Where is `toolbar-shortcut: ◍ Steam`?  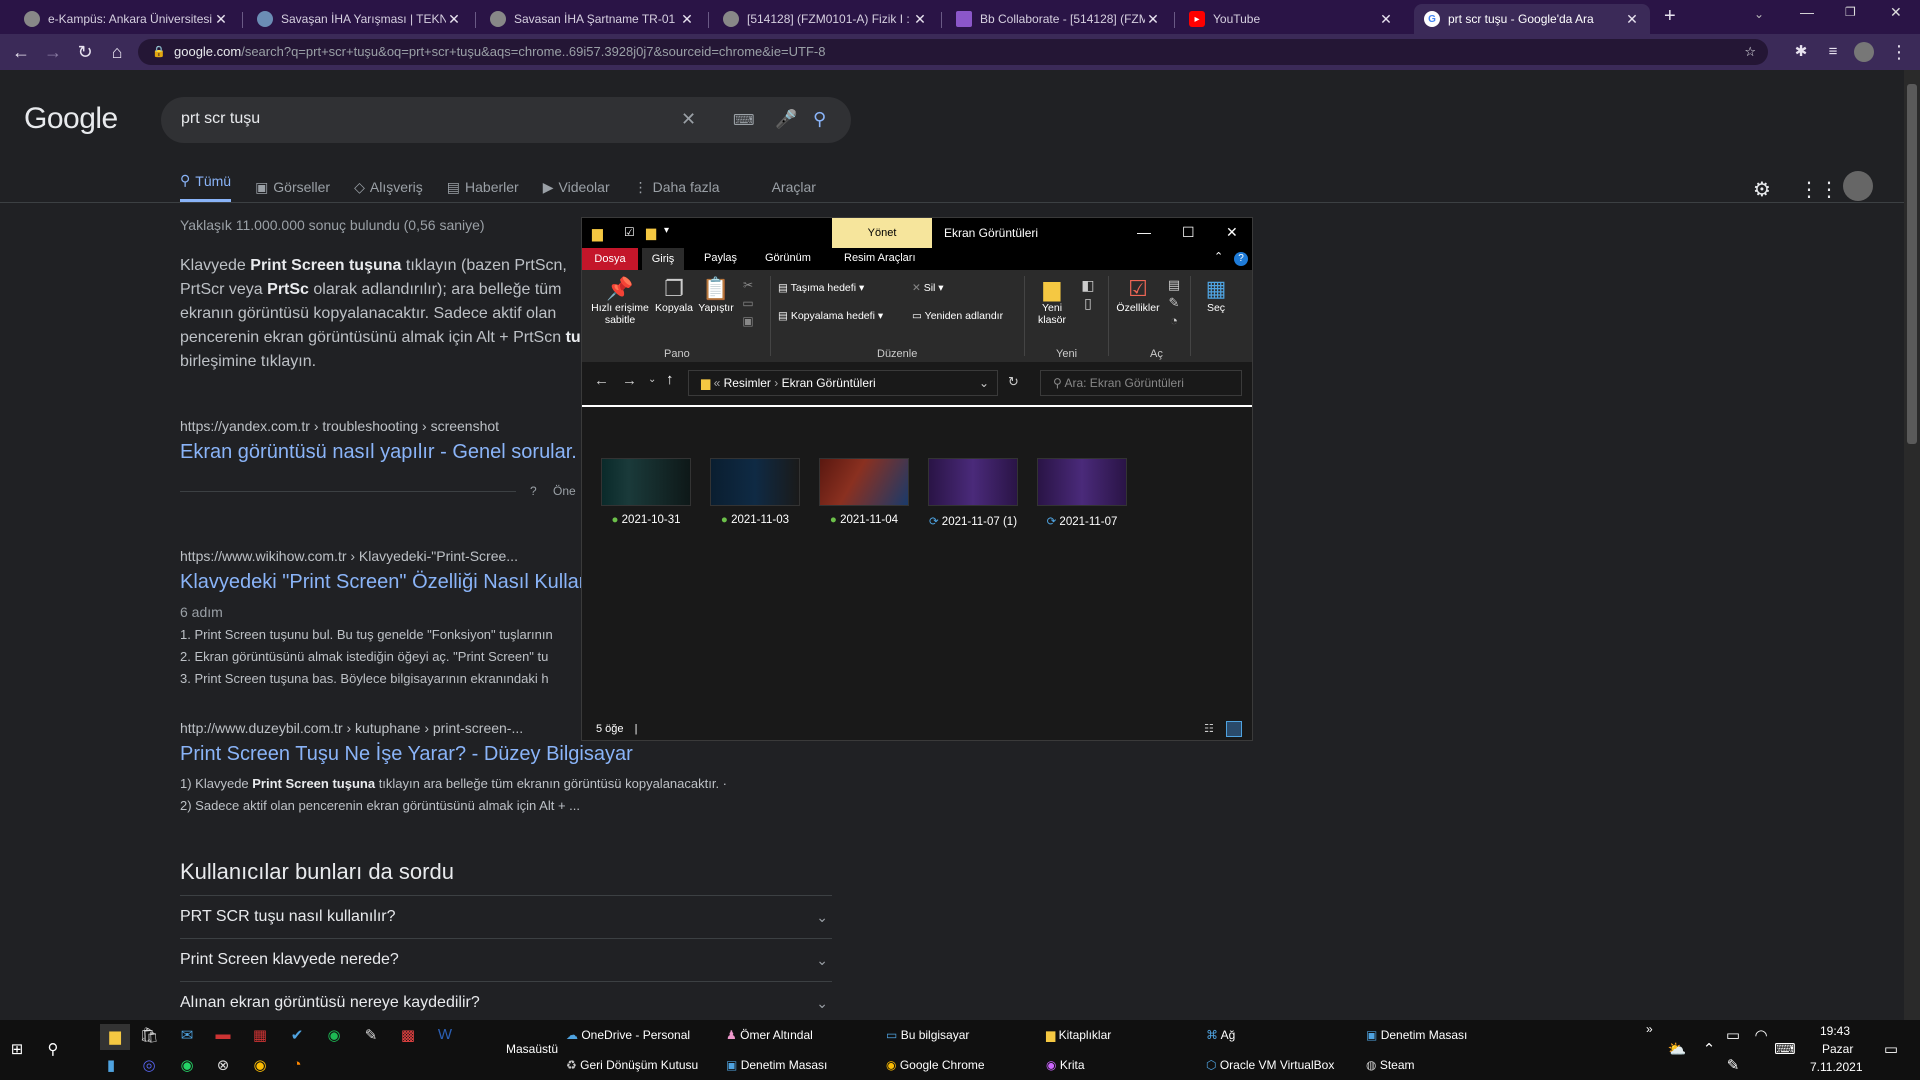 toolbar-shortcut: ◍ Steam is located at coordinates (1390, 1065).